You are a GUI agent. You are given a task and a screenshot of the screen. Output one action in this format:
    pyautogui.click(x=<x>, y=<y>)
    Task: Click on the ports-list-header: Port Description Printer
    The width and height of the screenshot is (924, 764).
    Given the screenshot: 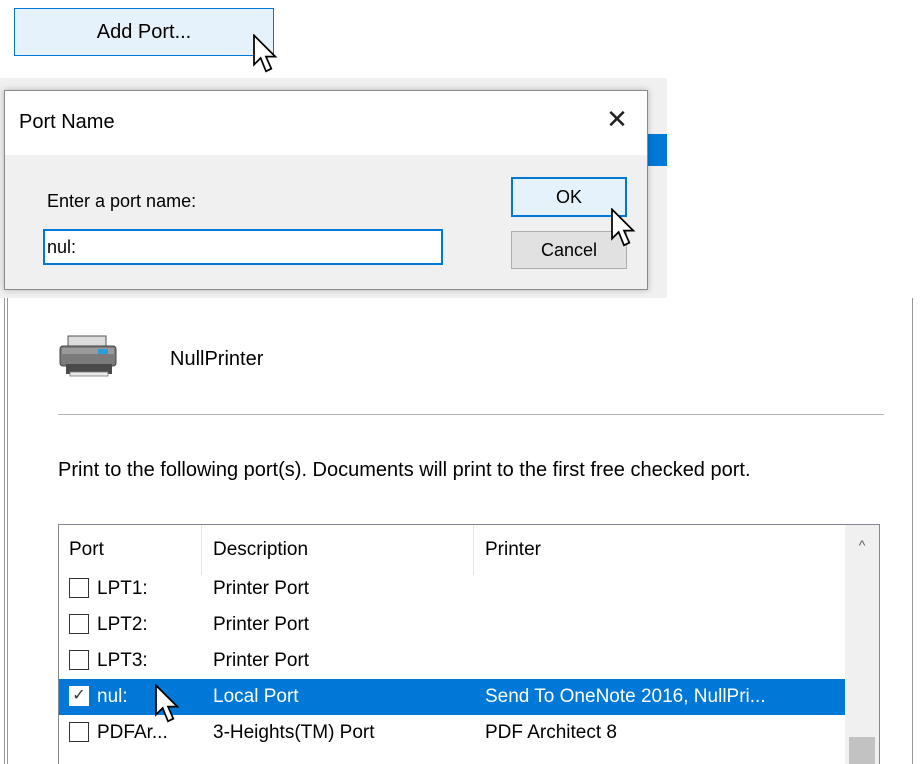 What is the action you would take?
    pyautogui.click(x=452, y=550)
    